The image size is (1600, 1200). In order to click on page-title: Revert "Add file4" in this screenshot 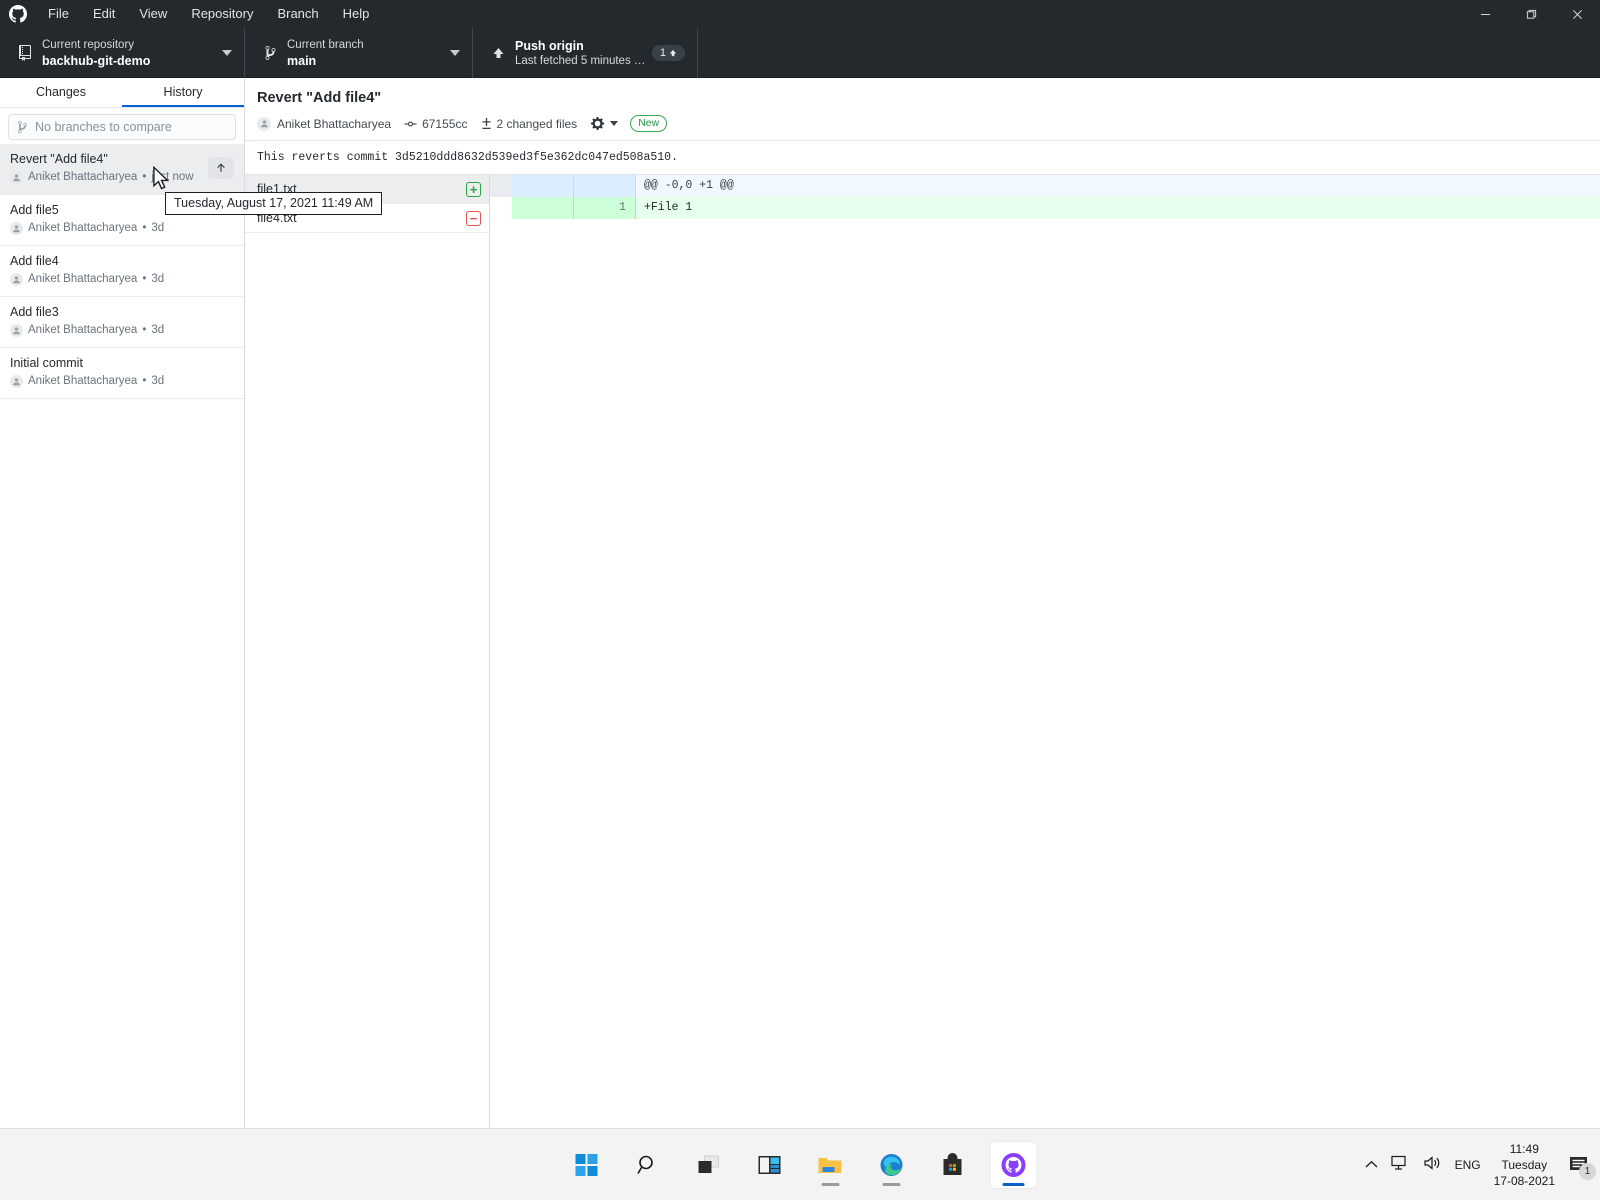, I will do `click(319, 98)`.